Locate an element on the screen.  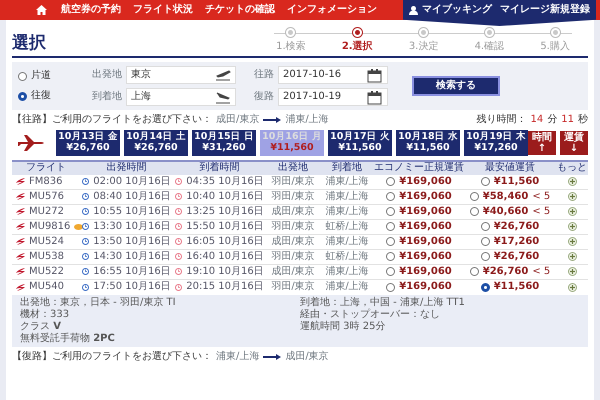
route-prompt: 【復路】ご利用のフライトをお選び下さい： is located at coordinates (112, 356).